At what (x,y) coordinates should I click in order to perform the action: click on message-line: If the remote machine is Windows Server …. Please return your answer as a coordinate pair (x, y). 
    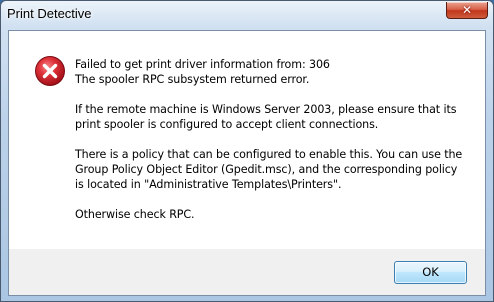
    Looking at the image, I should click on (266, 109).